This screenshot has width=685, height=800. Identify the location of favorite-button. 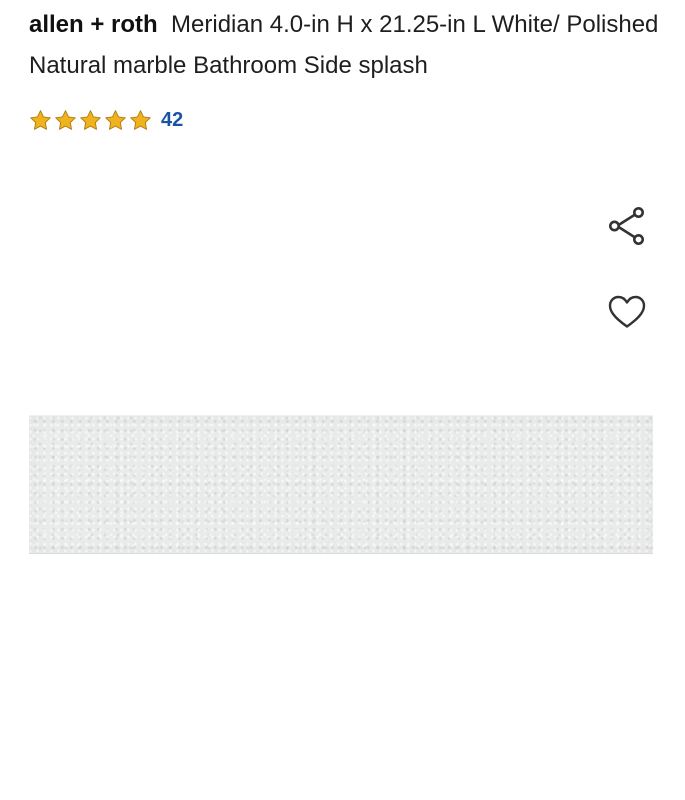
(627, 312).